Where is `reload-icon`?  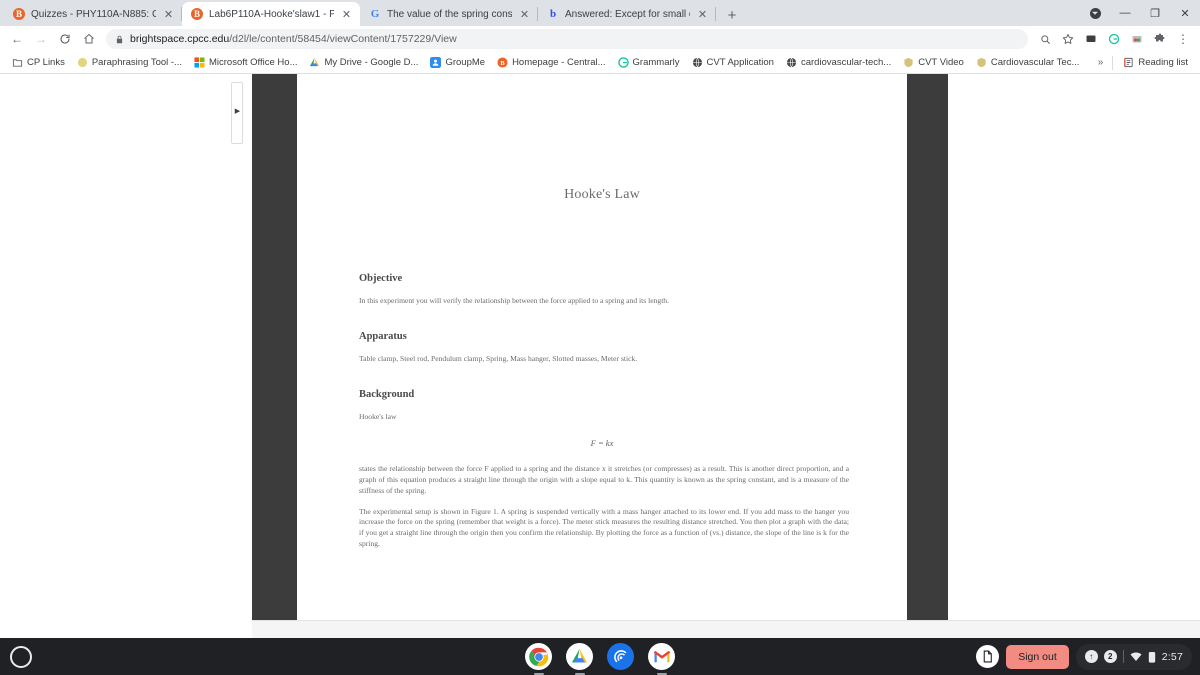
reload-icon is located at coordinates (65, 39).